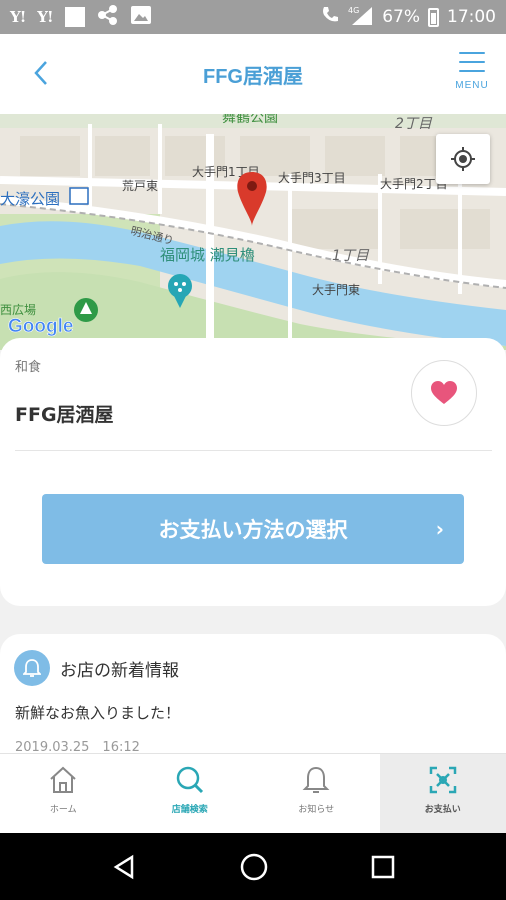 This screenshot has width=506, height=900. Describe the element at coordinates (336, 290) in the screenshot. I see `map-label: 大手門東` at that location.